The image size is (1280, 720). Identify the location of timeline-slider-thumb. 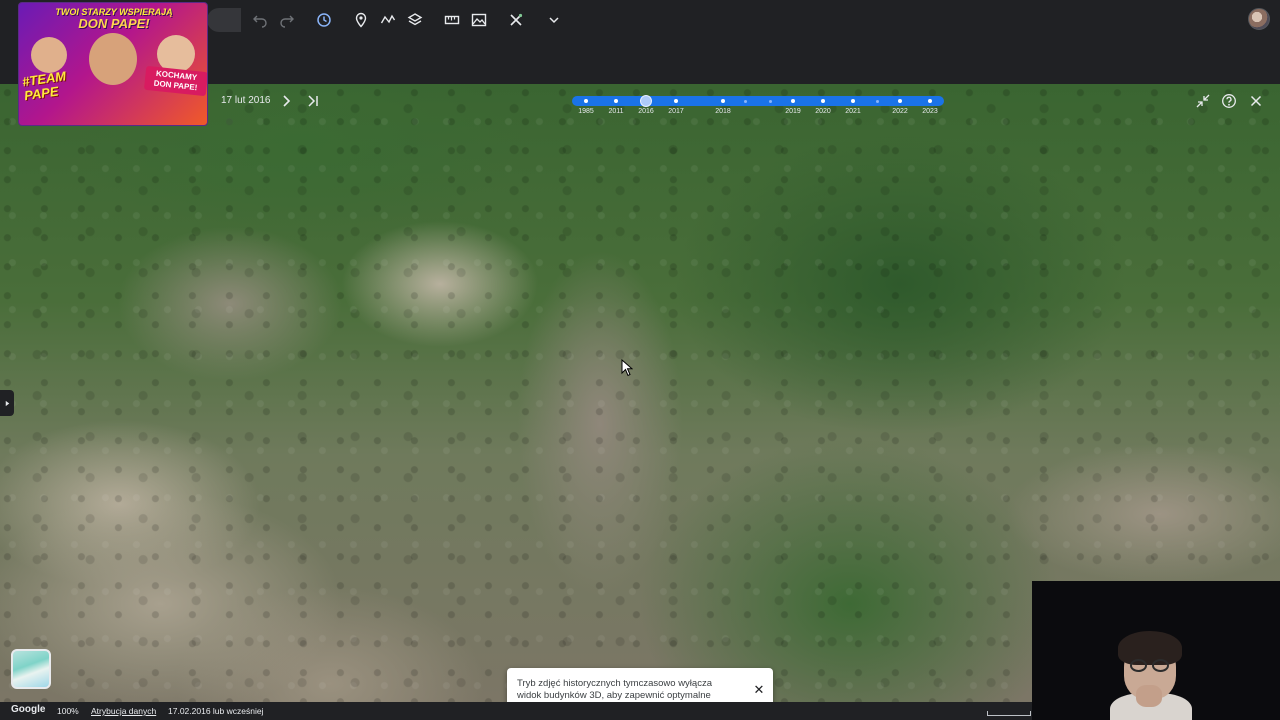
(646, 101).